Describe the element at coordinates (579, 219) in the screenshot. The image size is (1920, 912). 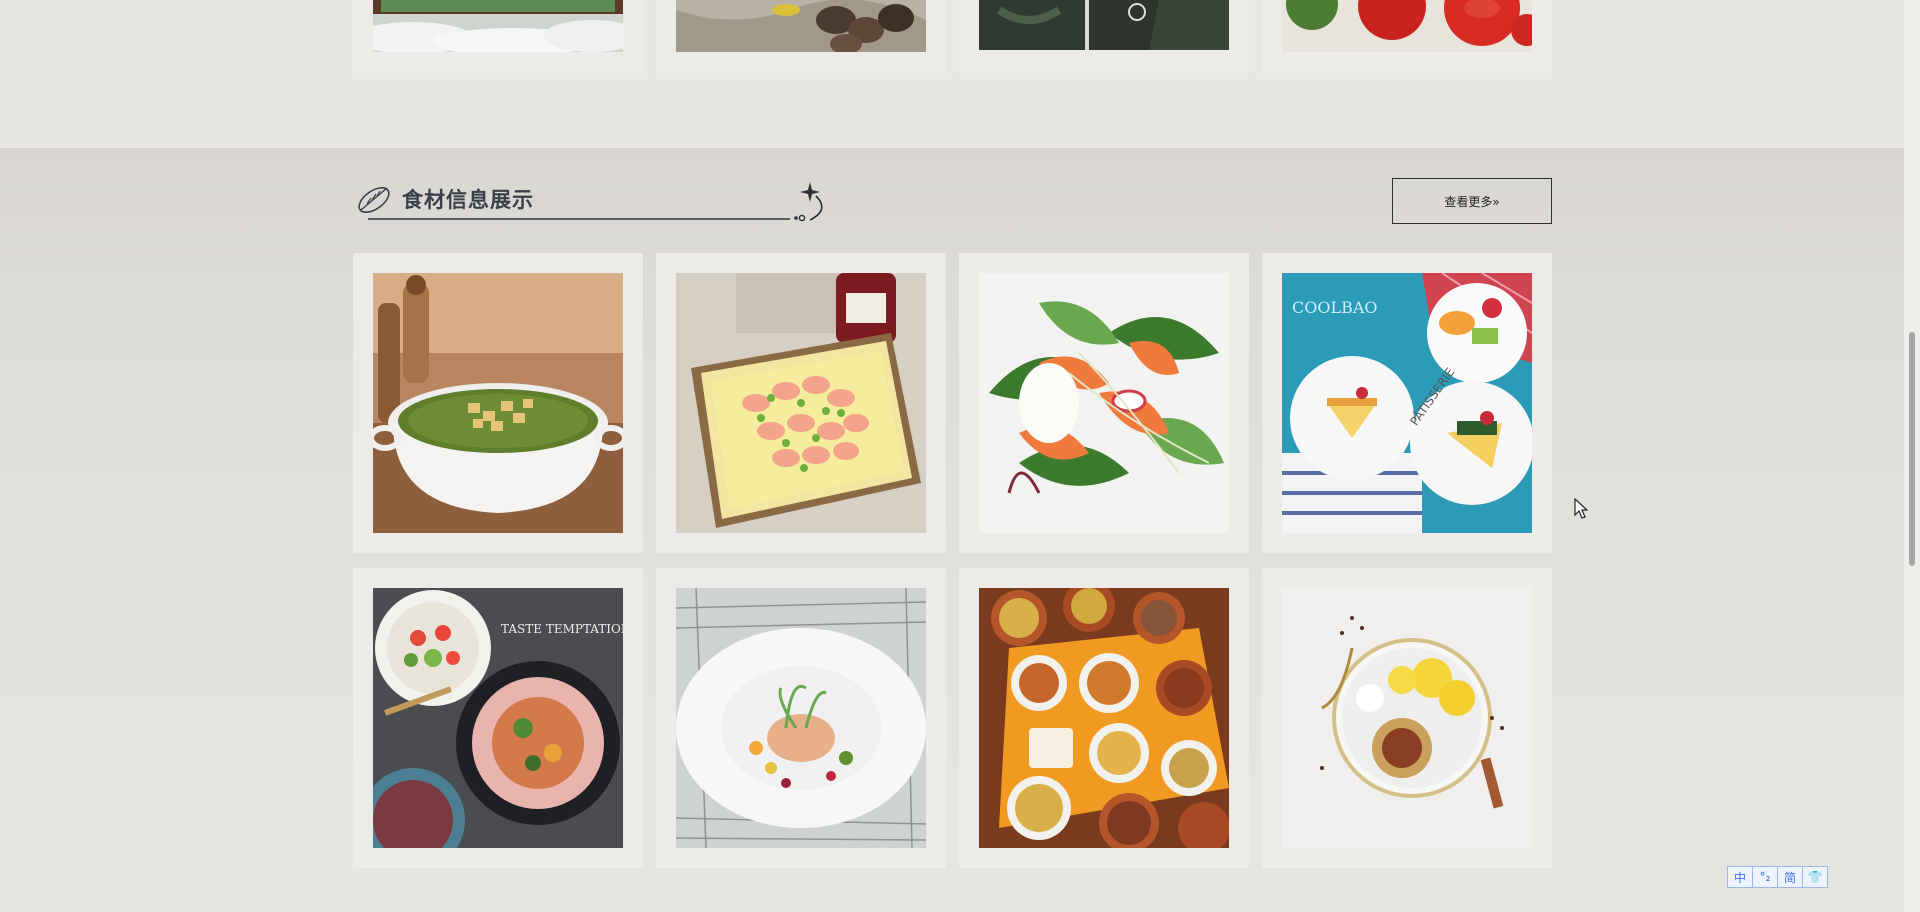
I see `title-underline` at that location.